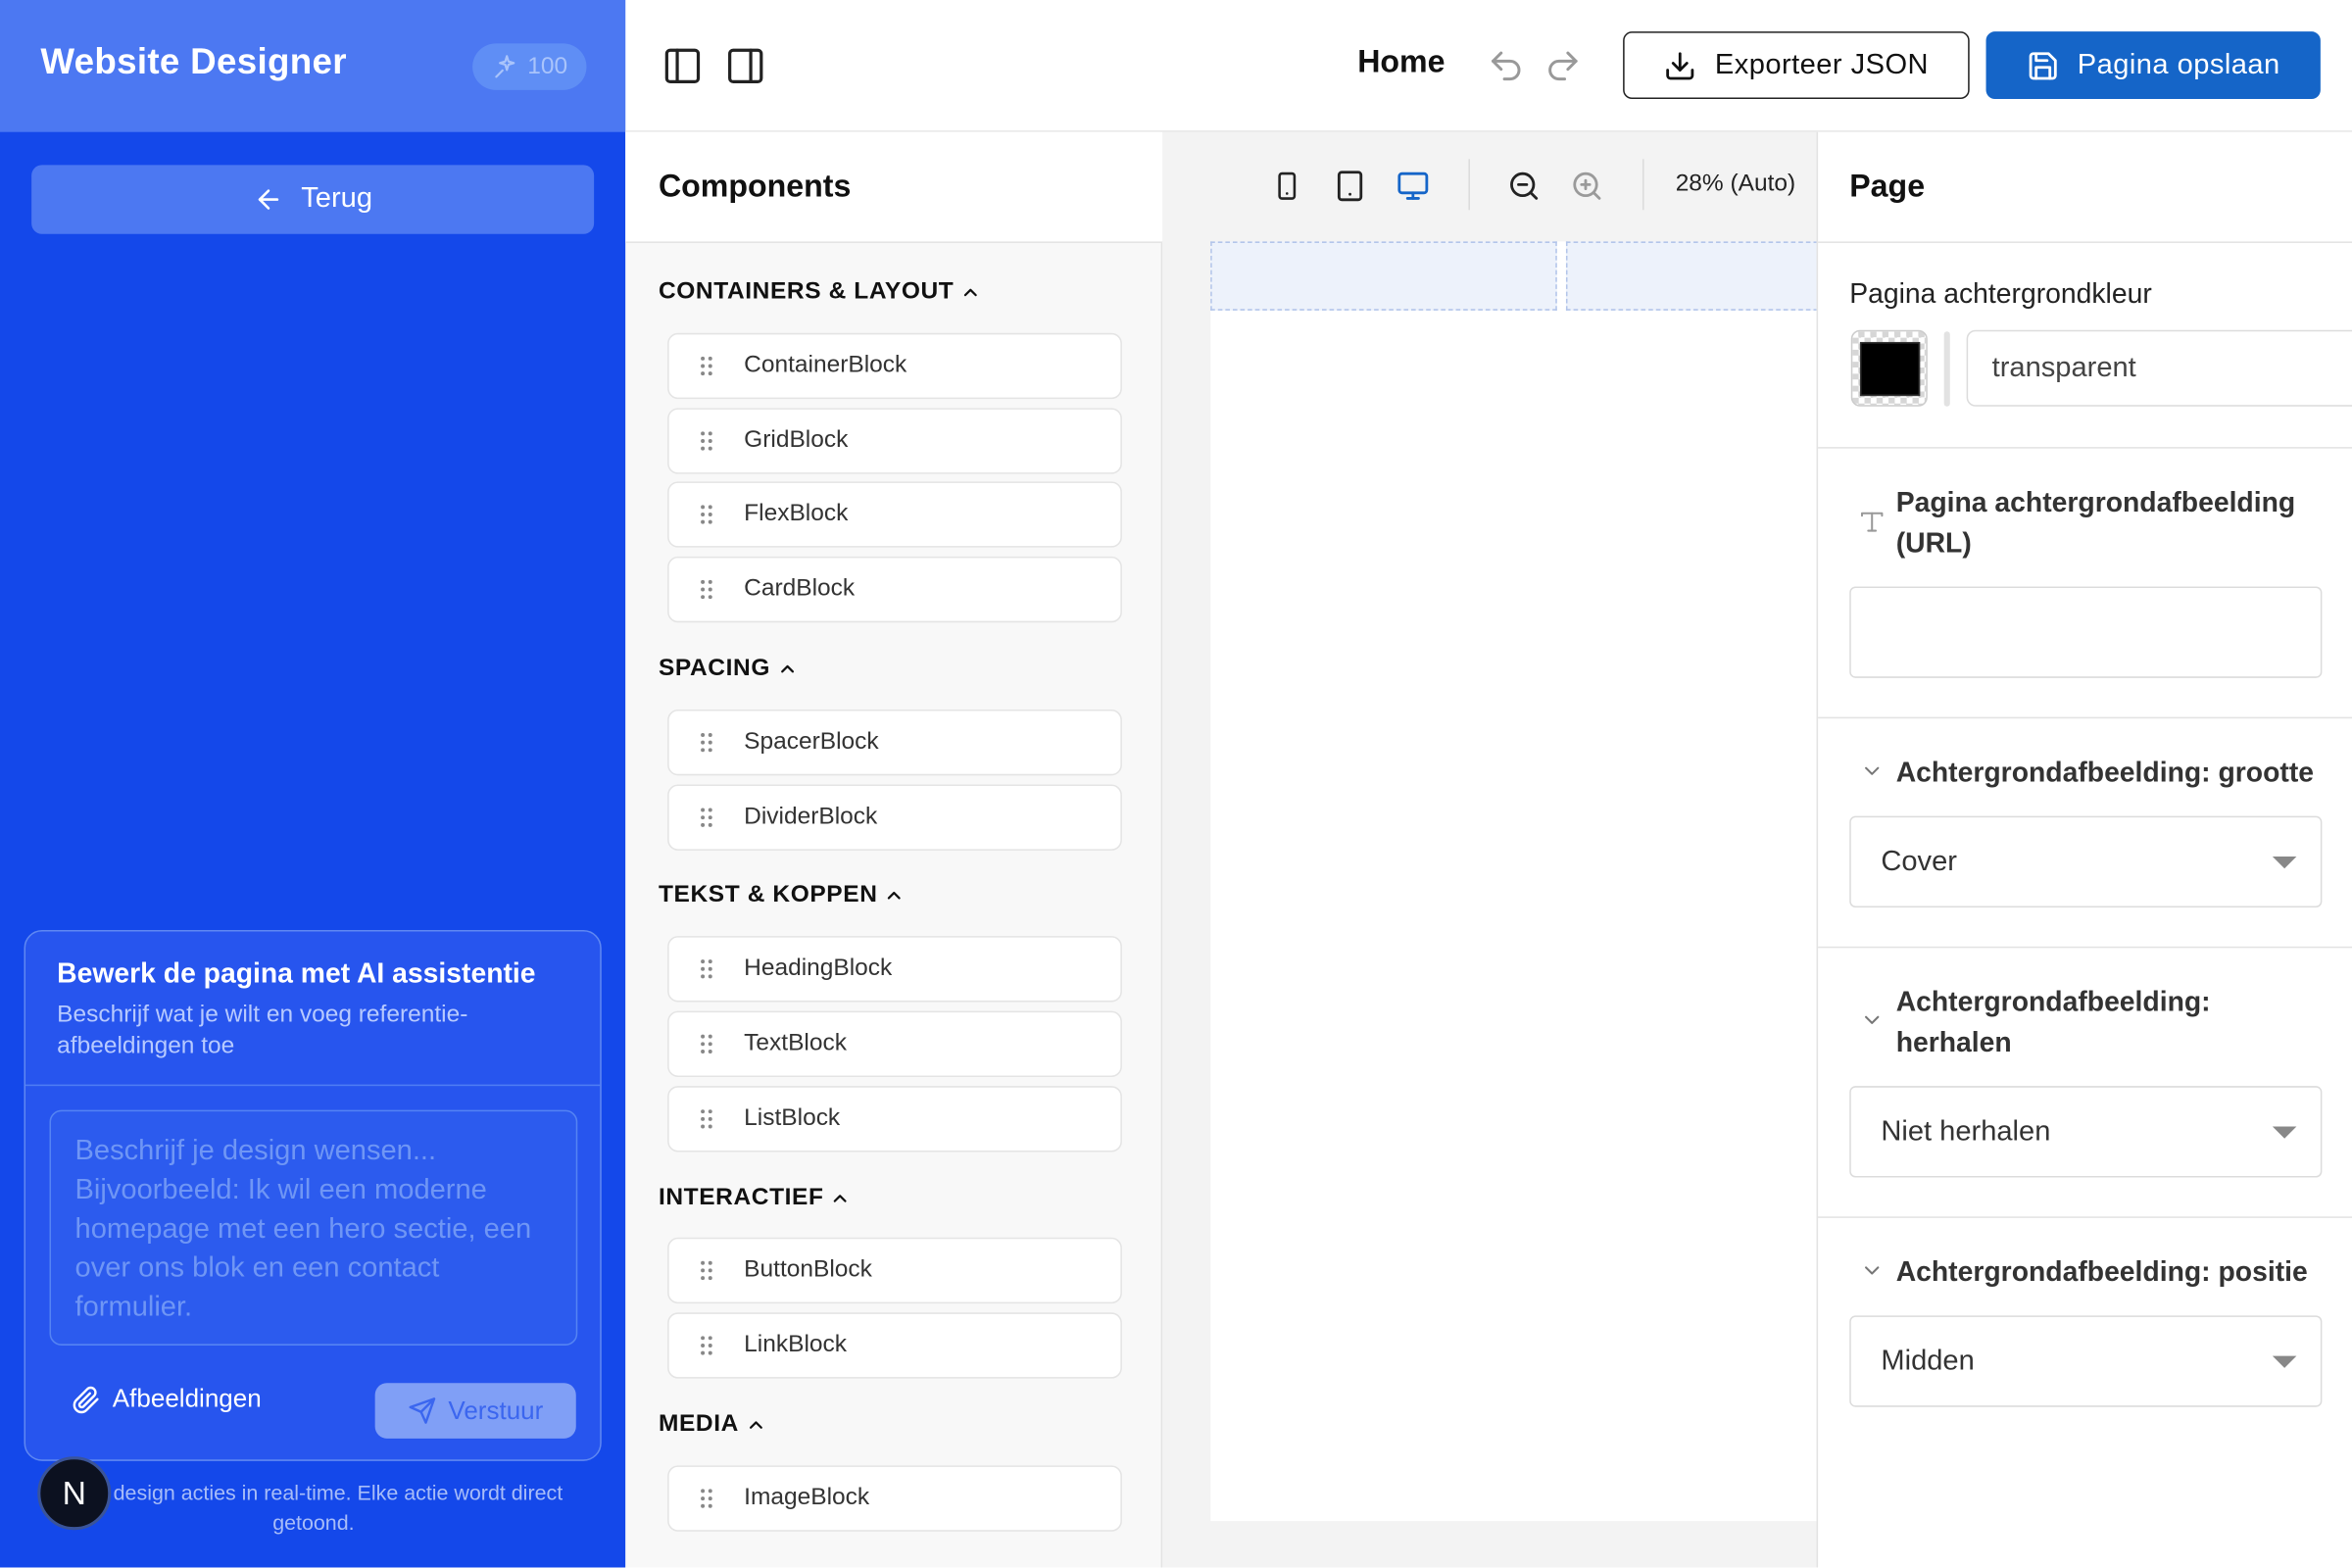 The width and height of the screenshot is (2352, 1568). What do you see at coordinates (1587, 186) in the screenshot?
I see `zoom-in-icon` at bounding box center [1587, 186].